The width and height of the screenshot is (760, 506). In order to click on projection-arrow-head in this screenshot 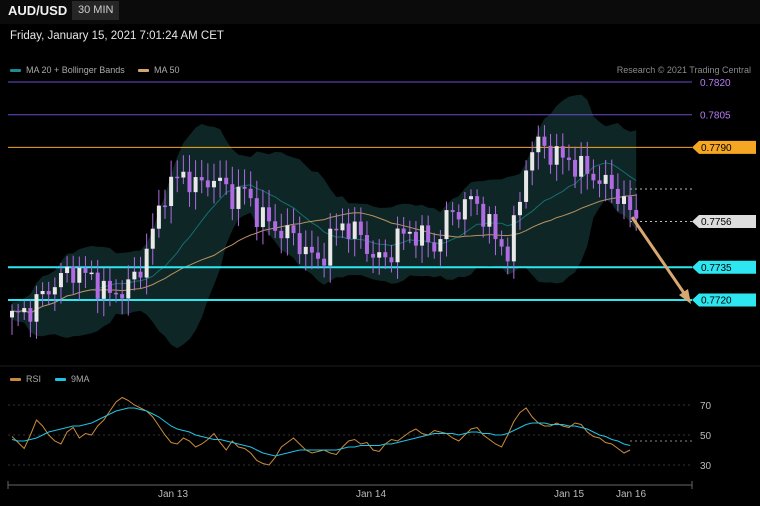, I will do `click(685, 296)`.